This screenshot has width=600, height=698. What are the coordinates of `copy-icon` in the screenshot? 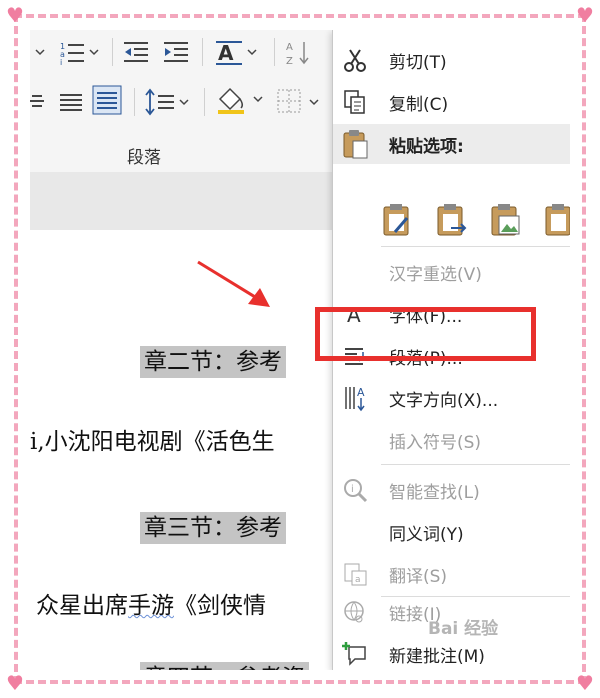 It's located at (355, 102).